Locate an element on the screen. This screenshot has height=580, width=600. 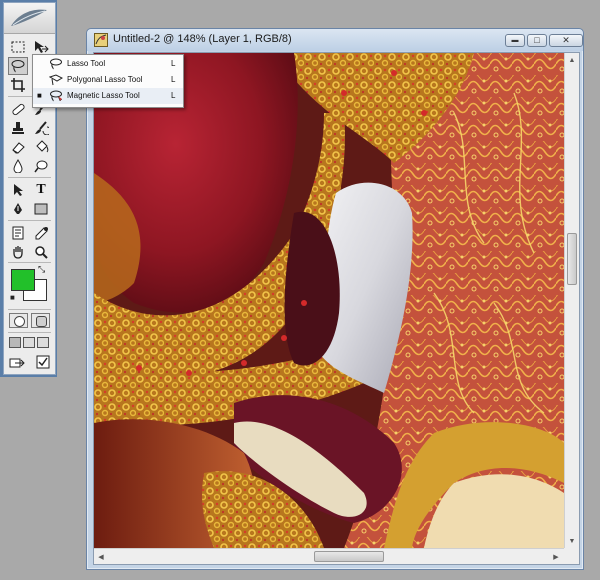
notes-tool is located at coordinates (18, 233).